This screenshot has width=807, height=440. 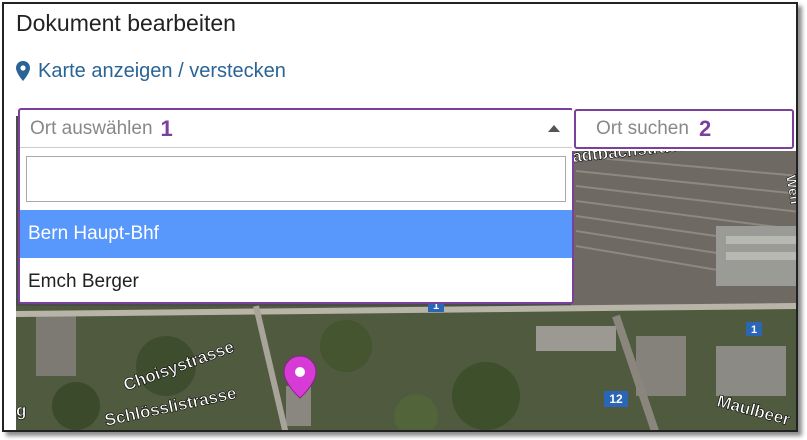 I want to click on place-option-emch-berger: Emch Berger, so click(x=296, y=282).